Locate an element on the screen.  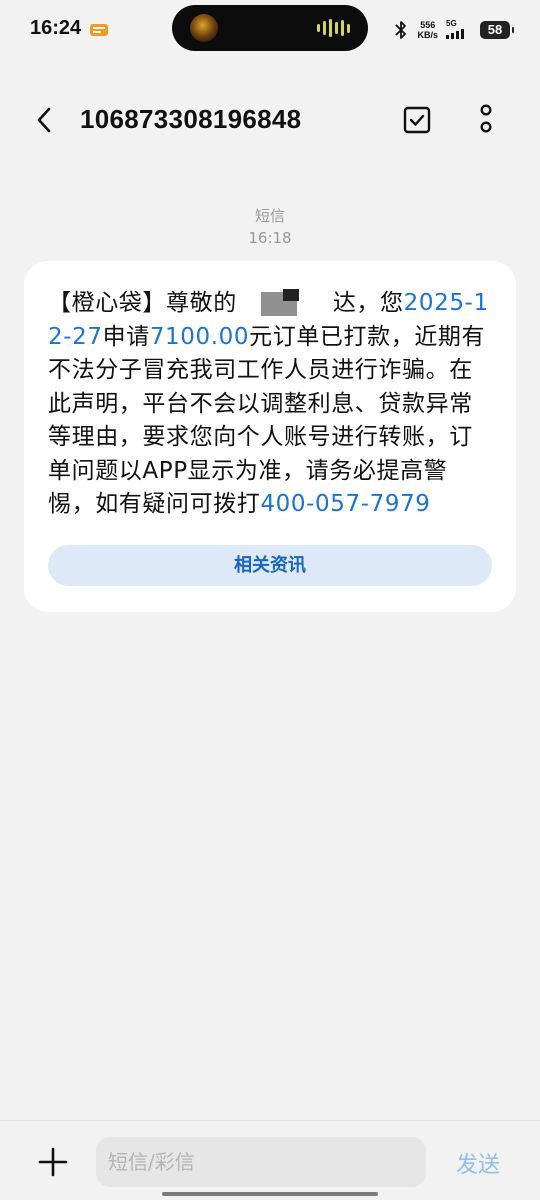
related-info-button: 相关资讯 is located at coordinates (270, 565).